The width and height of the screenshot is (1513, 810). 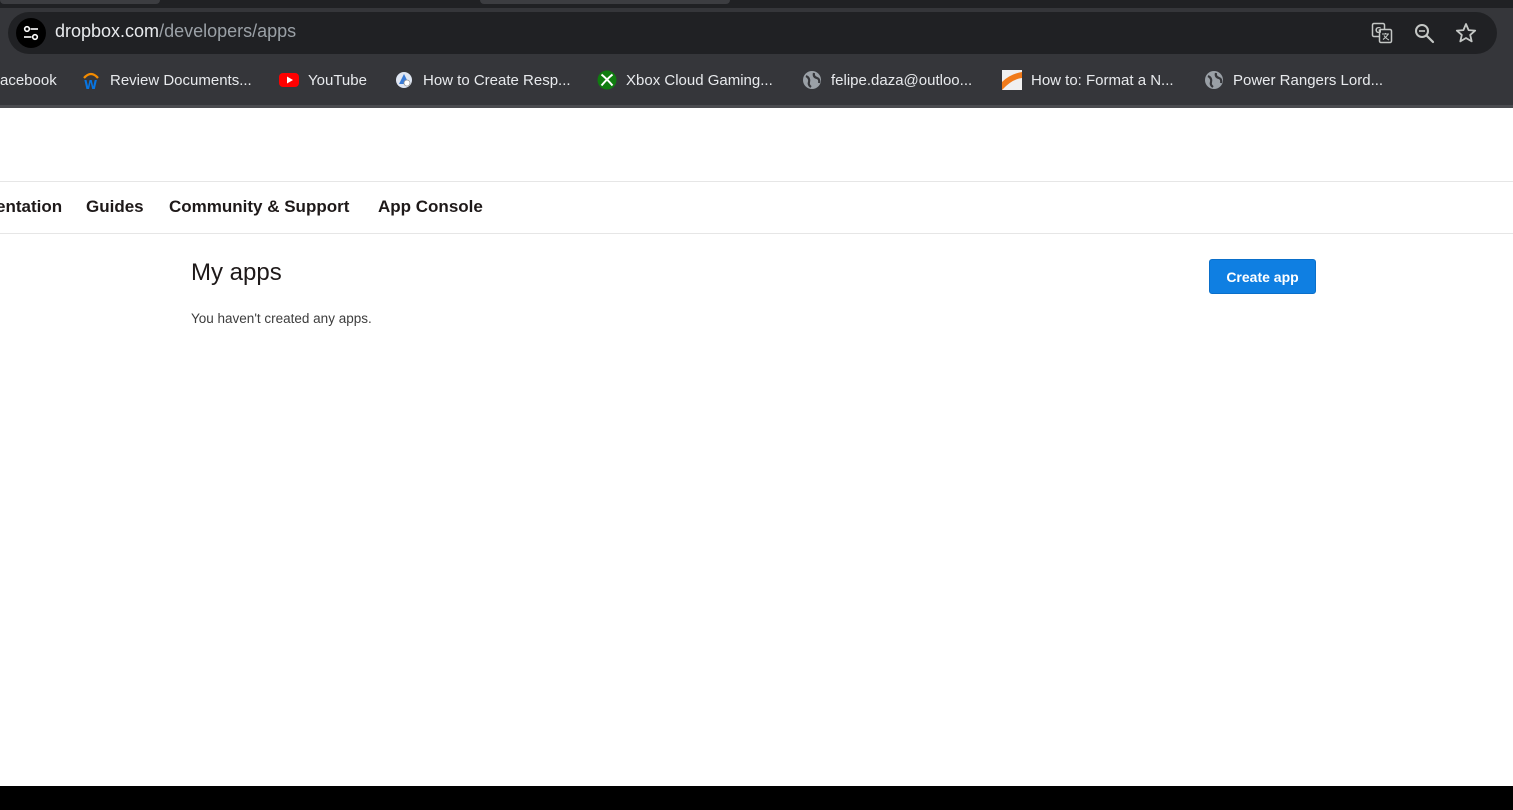 What do you see at coordinates (107, 31) in the screenshot?
I see `url-host: dropbox.com` at bounding box center [107, 31].